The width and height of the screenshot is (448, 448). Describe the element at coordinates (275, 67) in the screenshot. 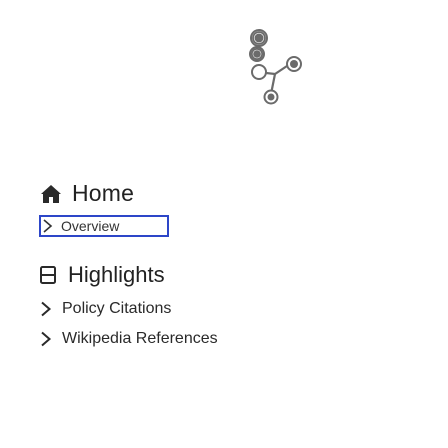

I see `molecule-logo` at that location.